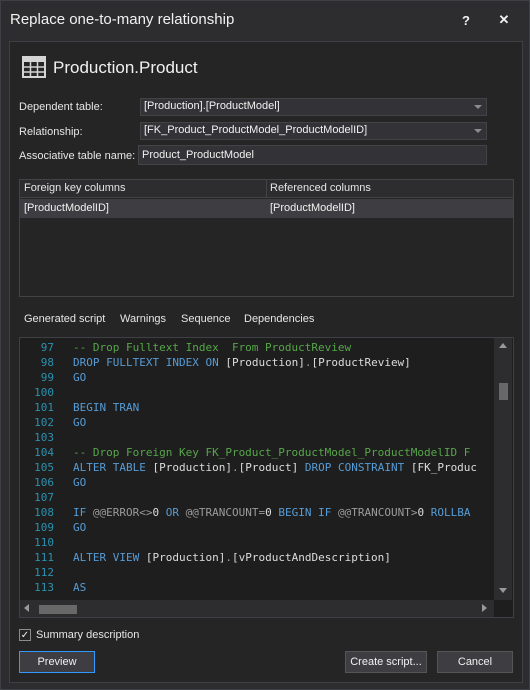  Describe the element at coordinates (44, 527) in the screenshot. I see `line-number: 109` at that location.